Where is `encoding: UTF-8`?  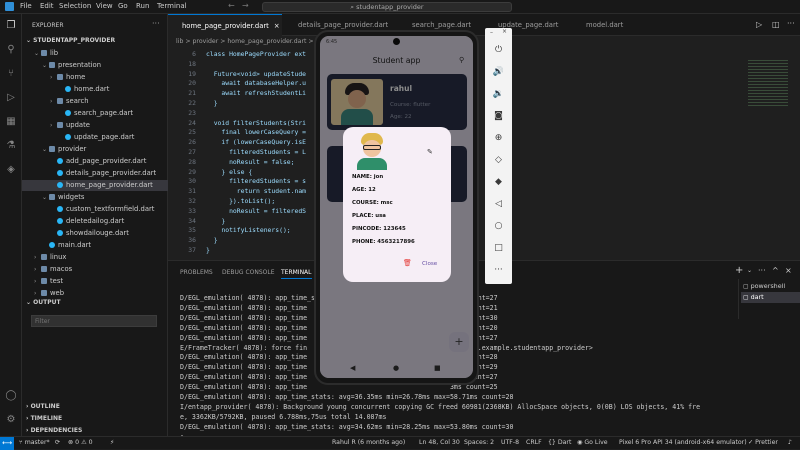
encoding: UTF-8 is located at coordinates (510, 442).